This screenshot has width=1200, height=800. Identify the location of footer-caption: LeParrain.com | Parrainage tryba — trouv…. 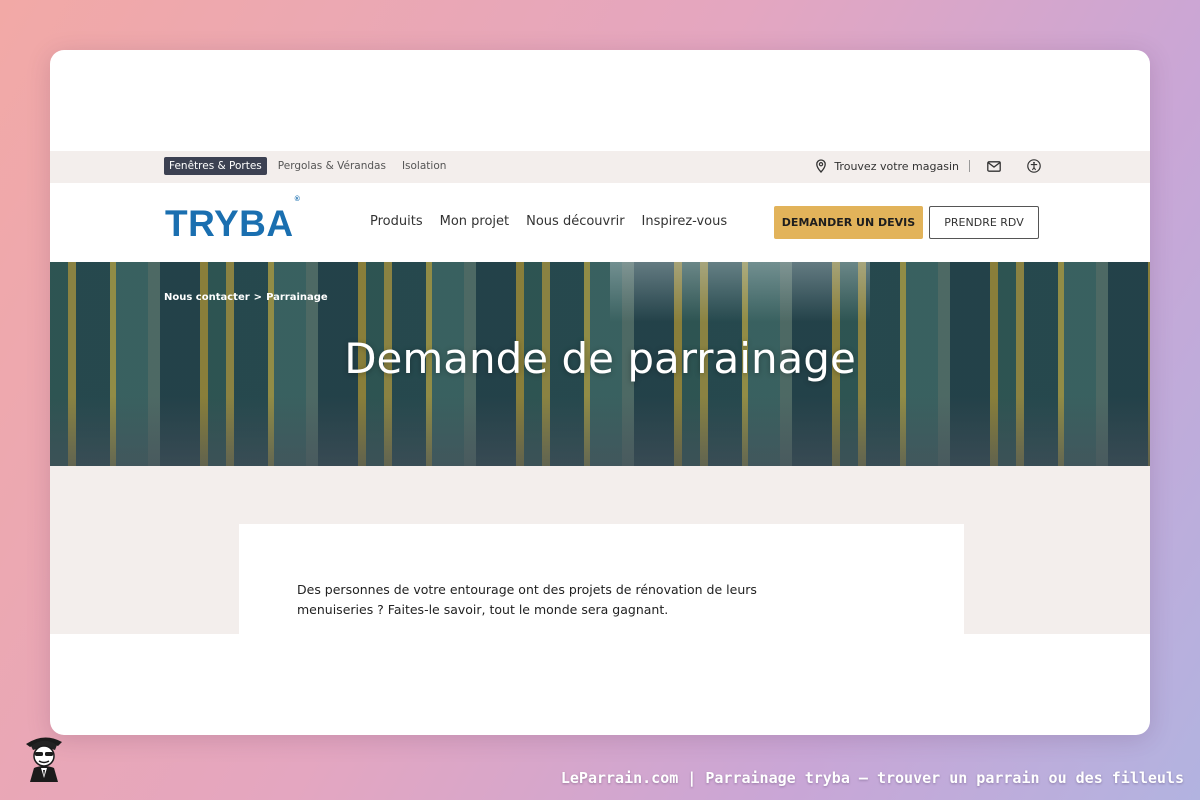
(872, 778).